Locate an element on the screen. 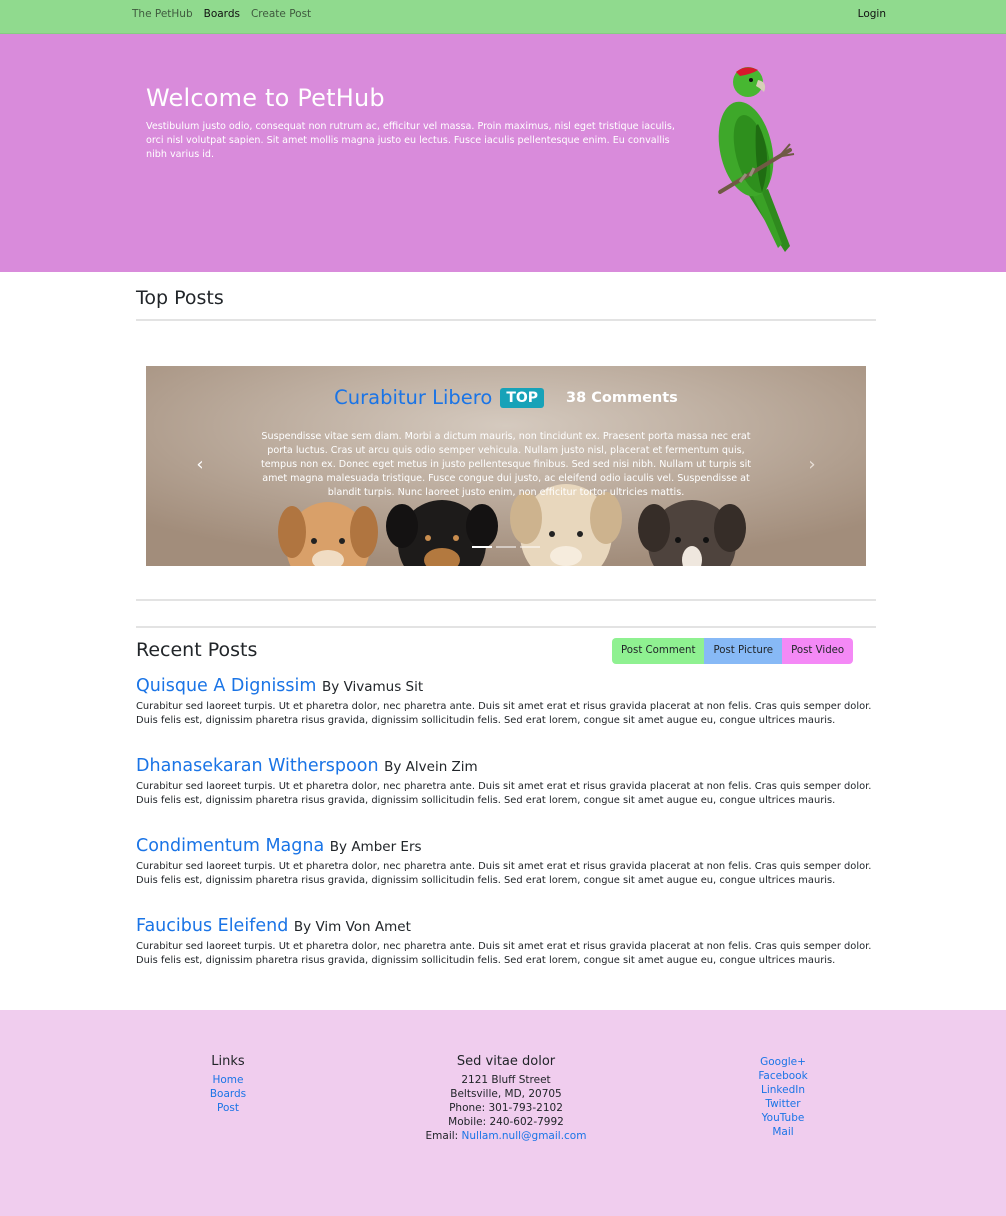 The height and width of the screenshot is (1216, 1006). carousel-next-icon: › is located at coordinates (812, 466).